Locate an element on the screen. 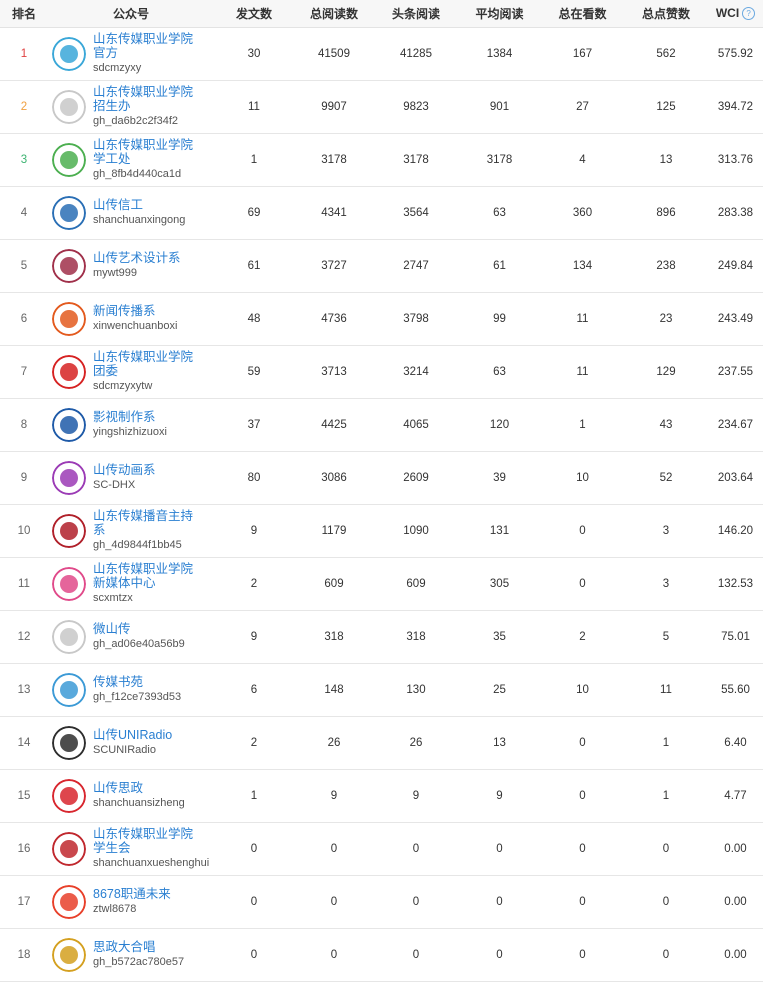  posts-cell: 48 is located at coordinates (254, 318).